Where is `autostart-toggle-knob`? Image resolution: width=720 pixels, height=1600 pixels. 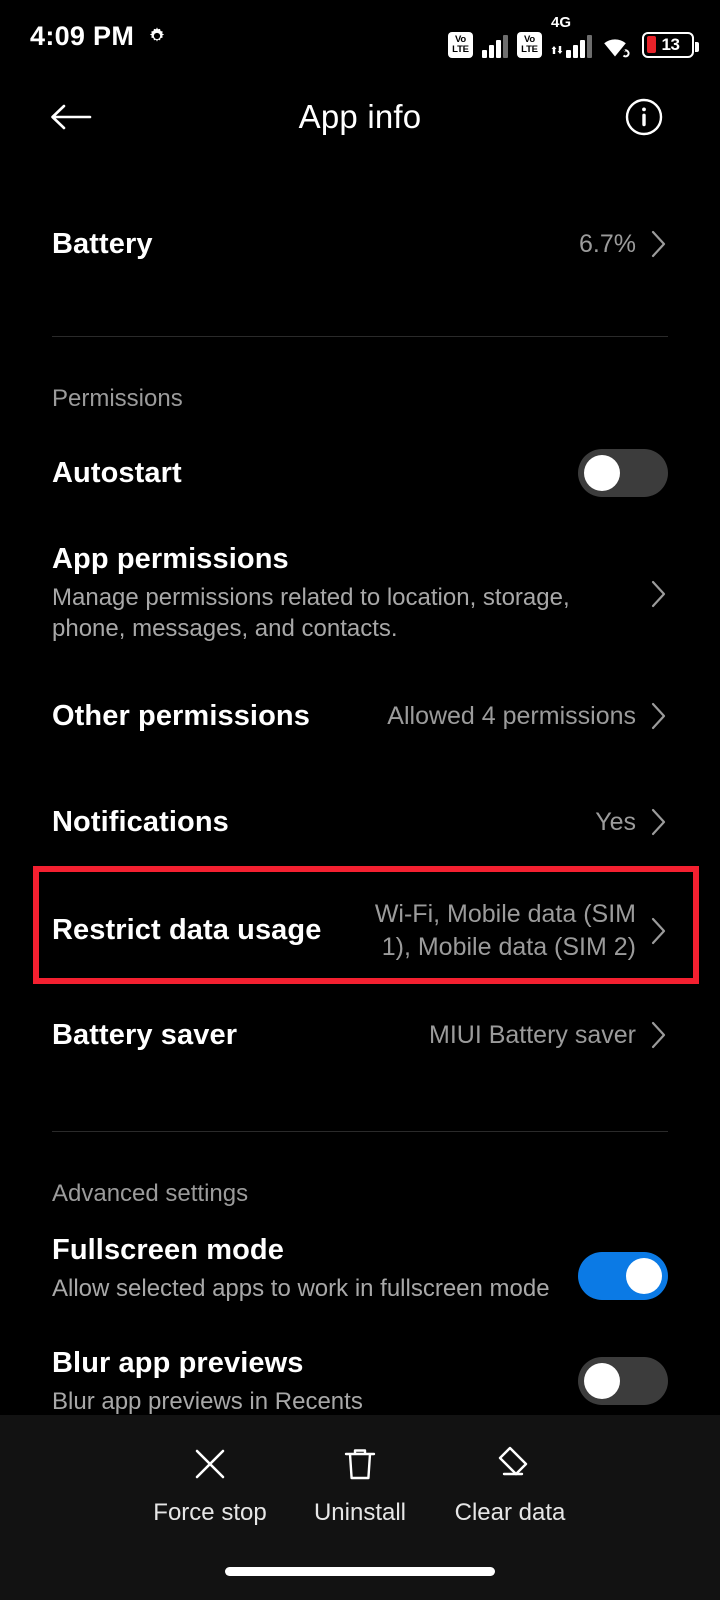 autostart-toggle-knob is located at coordinates (602, 473).